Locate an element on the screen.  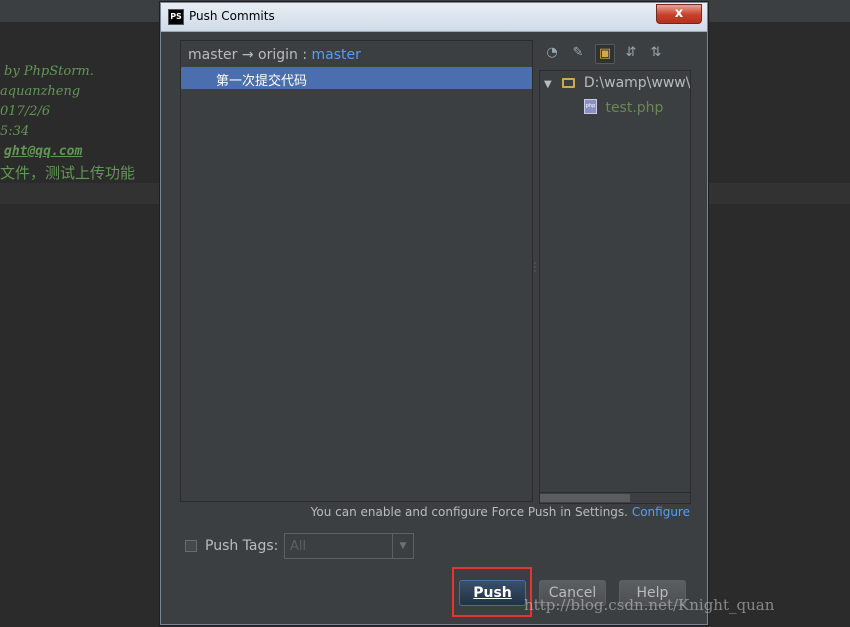
commit-row: 第一次提交代码 is located at coordinates (356, 78).